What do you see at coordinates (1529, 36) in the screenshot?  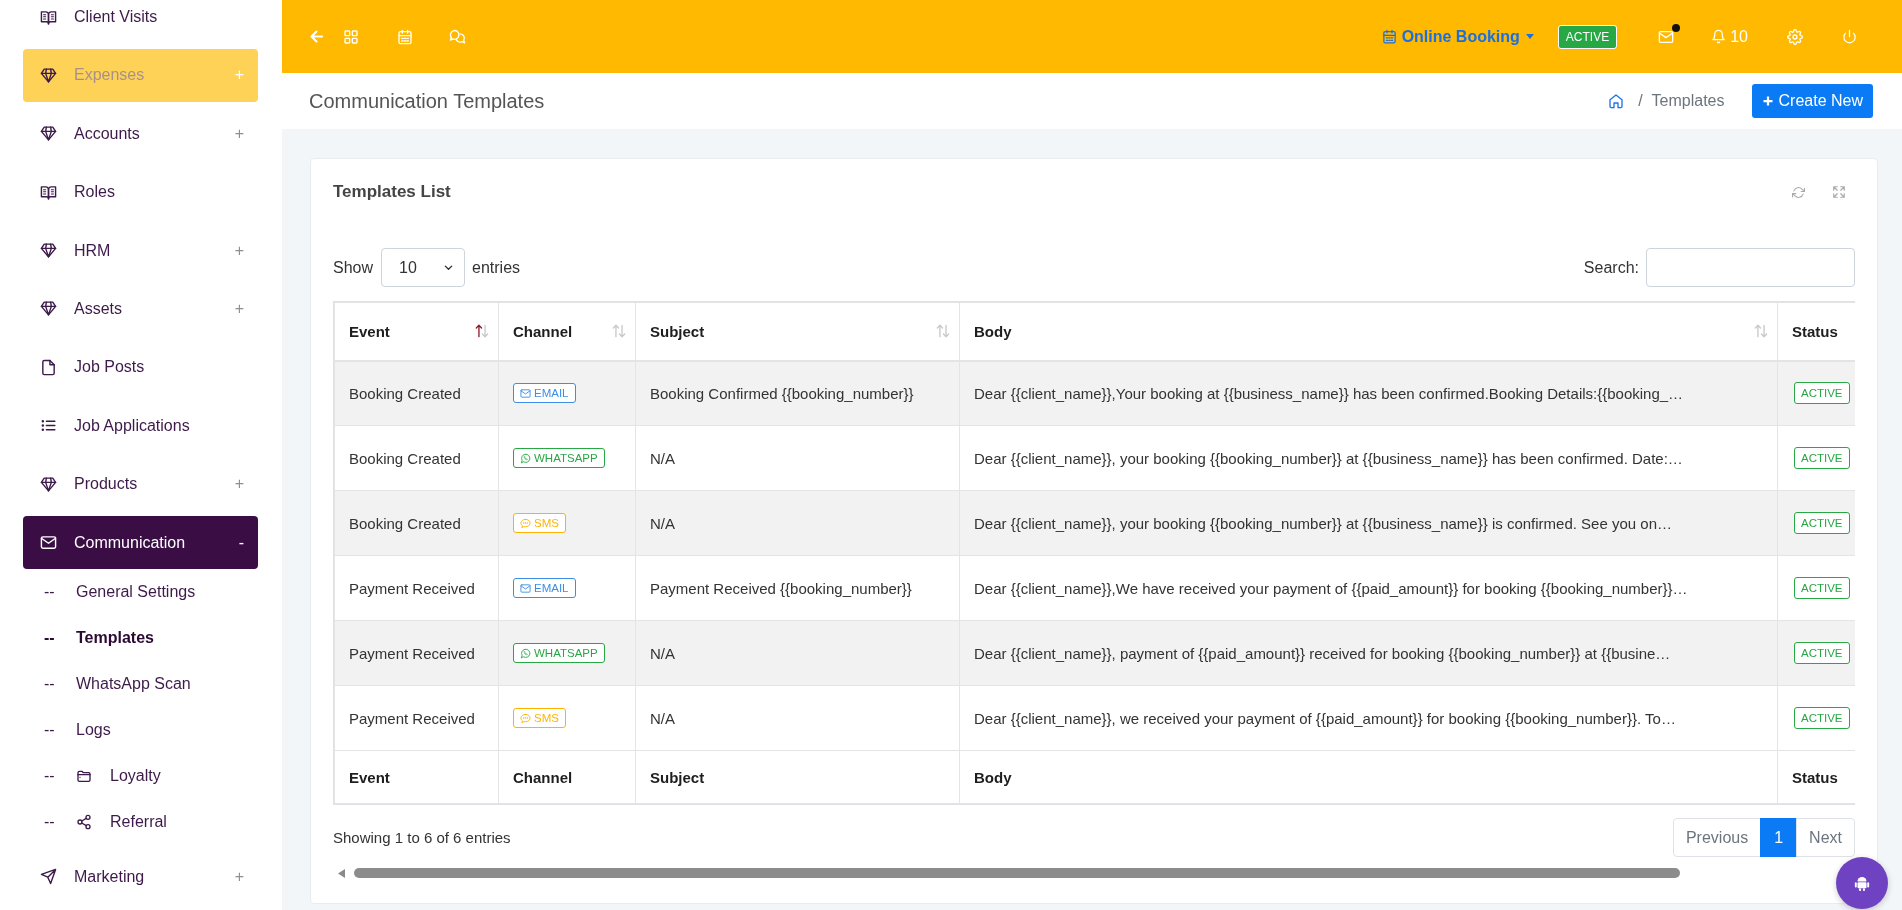 I see `caret-icon` at bounding box center [1529, 36].